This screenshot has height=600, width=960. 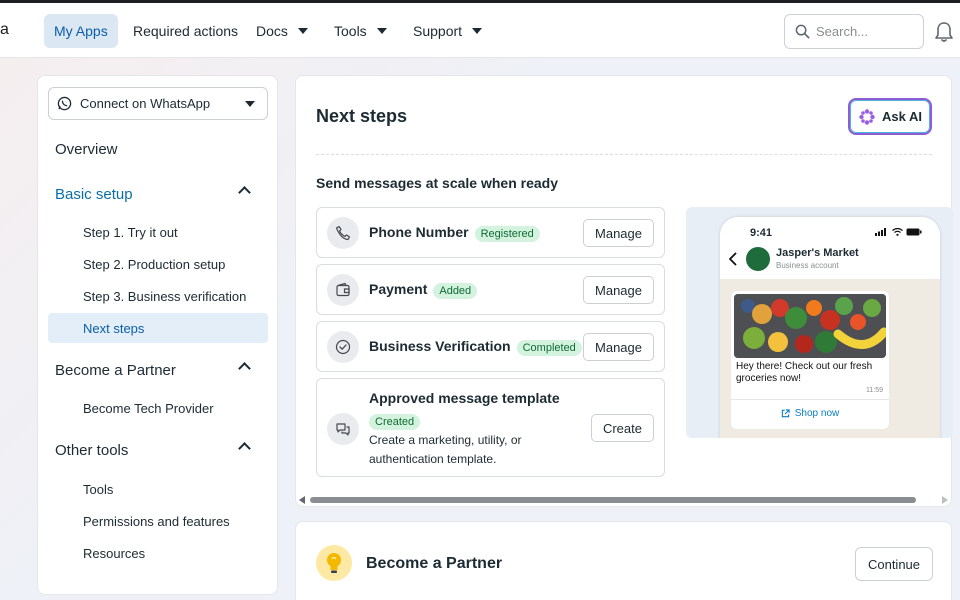 I want to click on sidebar-section-other-tools: Other tools, so click(x=158, y=450).